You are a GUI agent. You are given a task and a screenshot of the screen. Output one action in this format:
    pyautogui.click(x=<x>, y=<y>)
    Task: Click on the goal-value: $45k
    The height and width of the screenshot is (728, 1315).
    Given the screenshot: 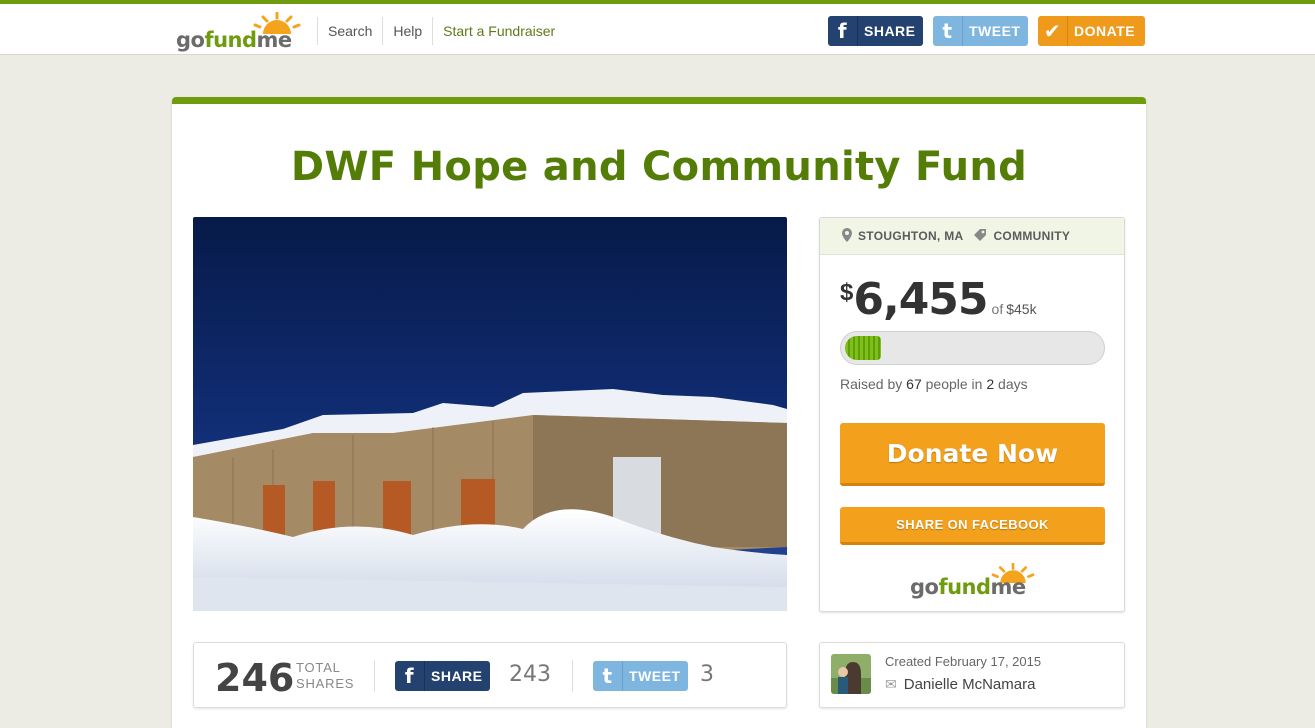 What is the action you would take?
    pyautogui.click(x=1021, y=309)
    